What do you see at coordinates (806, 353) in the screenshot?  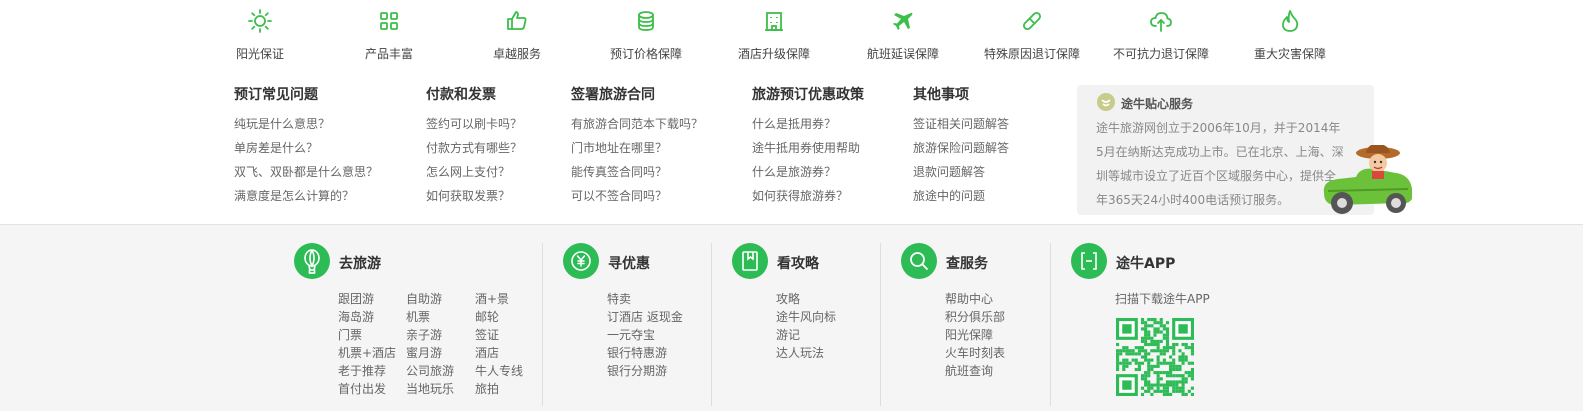 I see `footer-link: 达人玩法` at bounding box center [806, 353].